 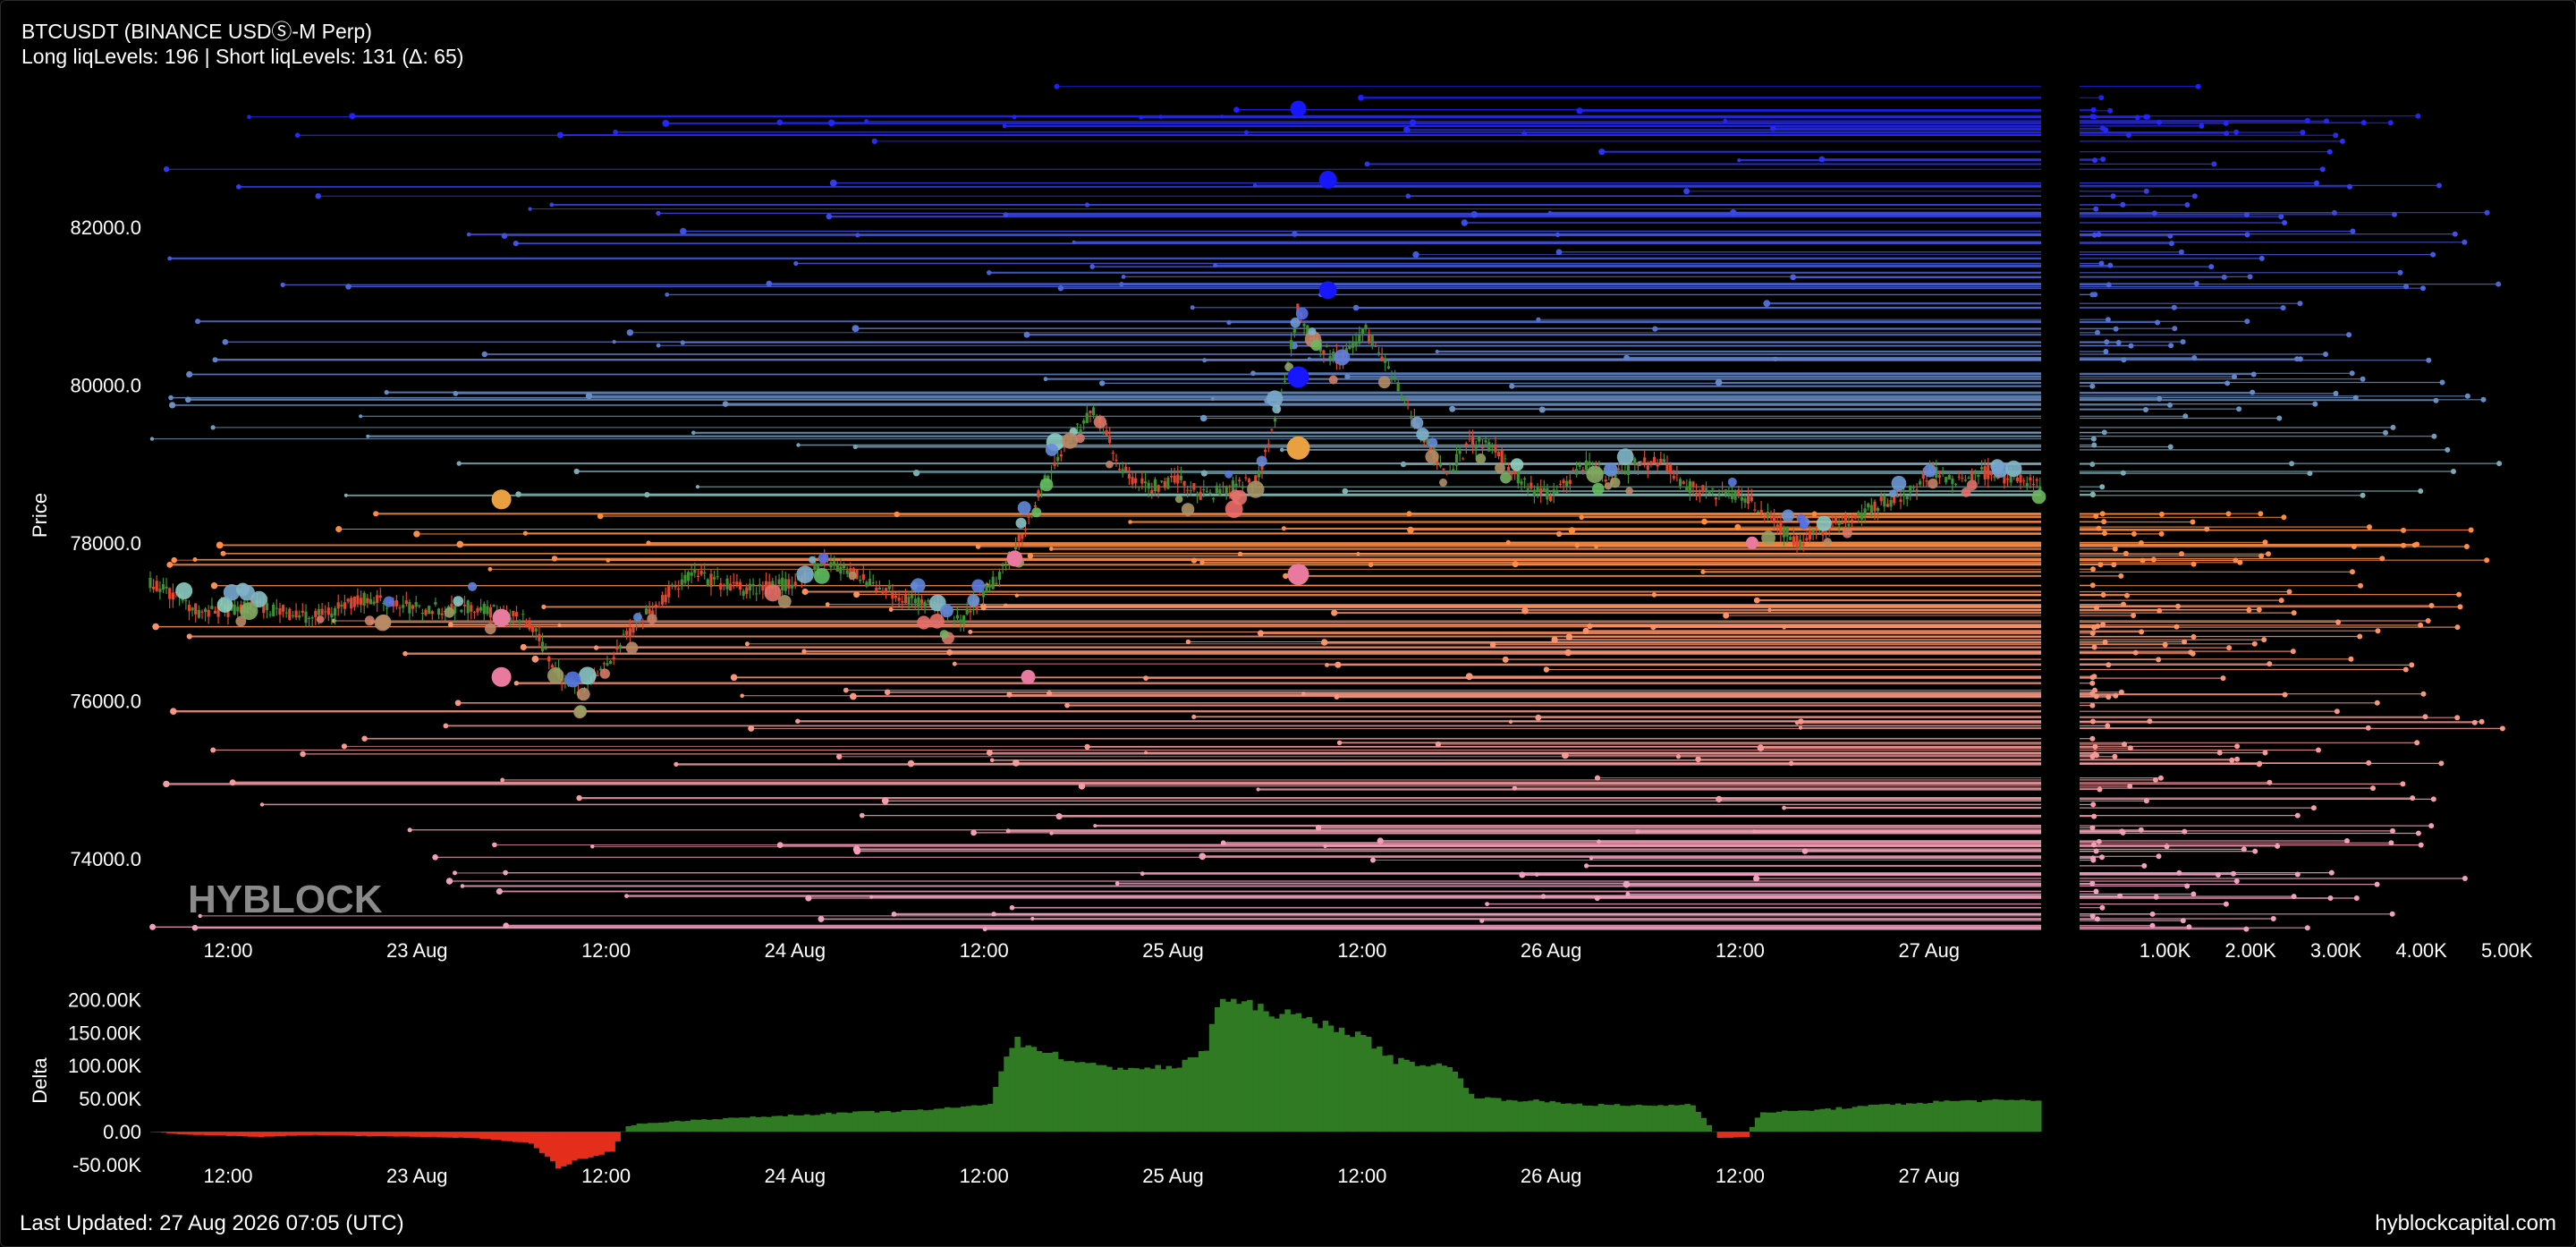 I want to click on liquidation-bubble-large, so click(x=1298, y=448).